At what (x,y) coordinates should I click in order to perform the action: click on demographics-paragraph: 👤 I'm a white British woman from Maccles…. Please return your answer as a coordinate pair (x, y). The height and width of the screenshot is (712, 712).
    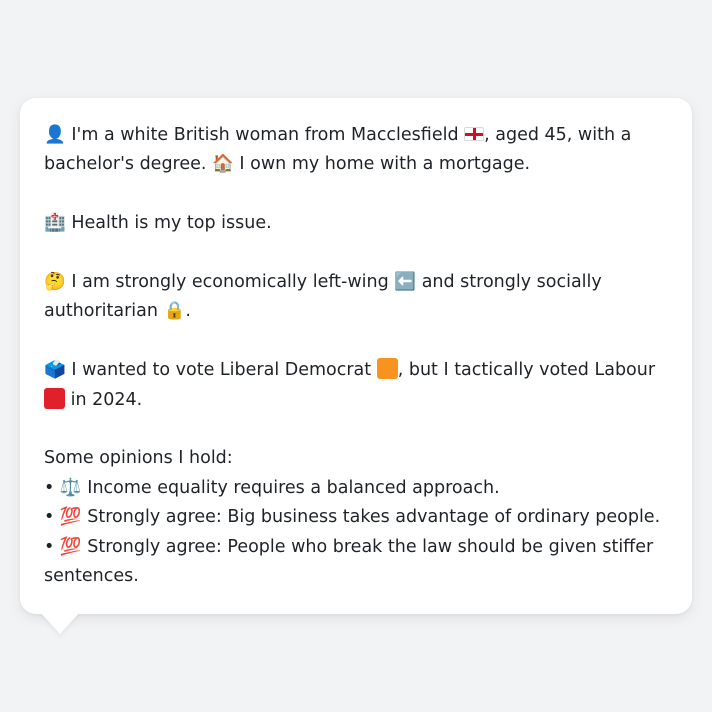
    Looking at the image, I should click on (358, 150).